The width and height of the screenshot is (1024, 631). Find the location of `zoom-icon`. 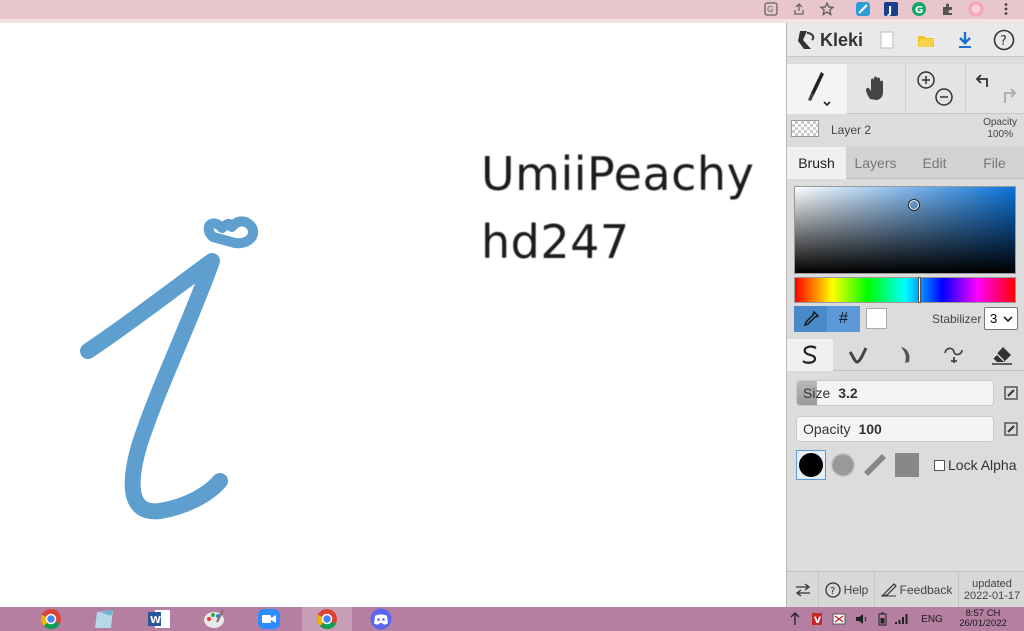

zoom-icon is located at coordinates (936, 89).